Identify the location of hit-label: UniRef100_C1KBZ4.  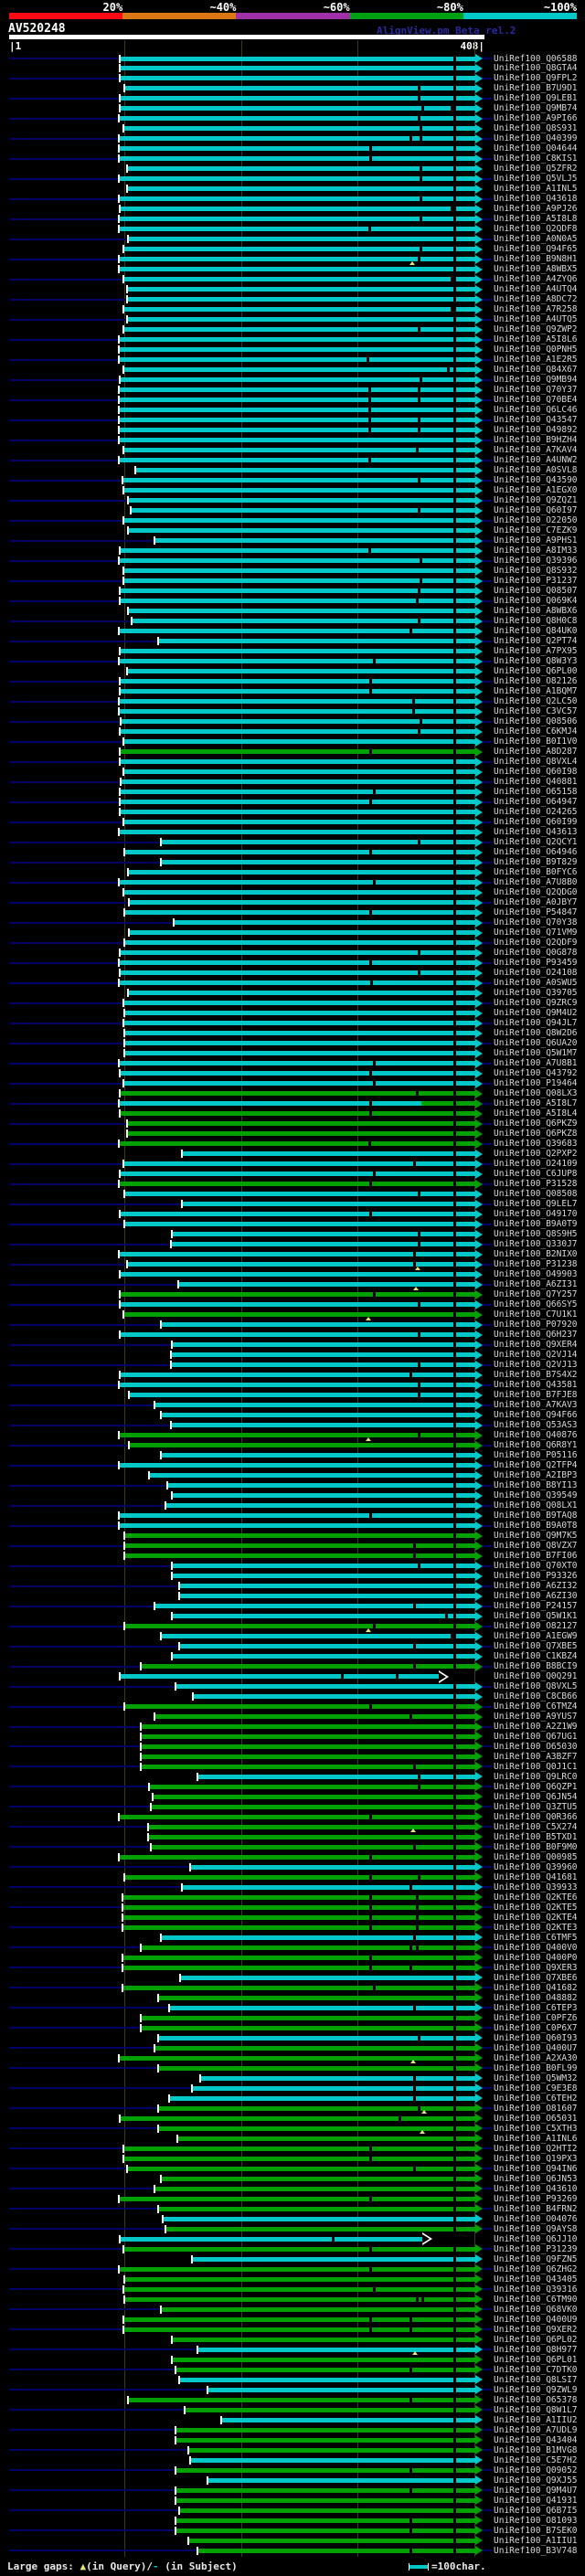
(540, 1656).